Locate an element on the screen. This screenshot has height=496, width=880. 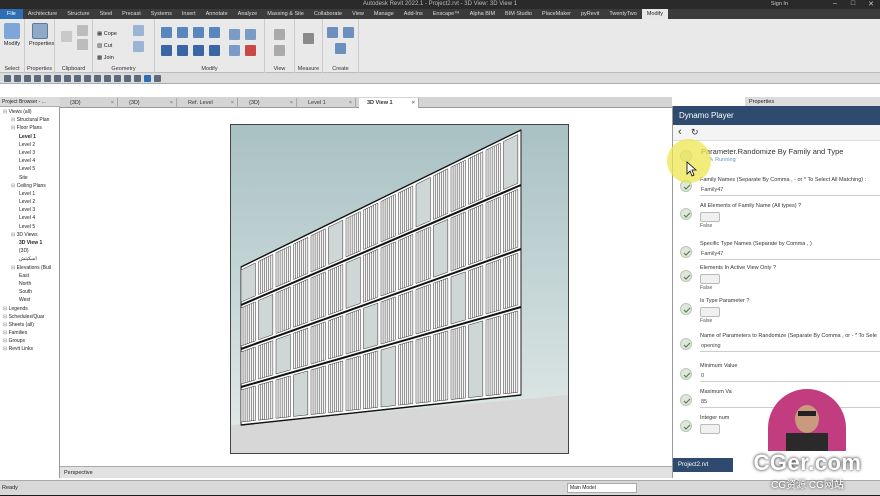
group-label-select: Select is located at coordinates (12, 69).